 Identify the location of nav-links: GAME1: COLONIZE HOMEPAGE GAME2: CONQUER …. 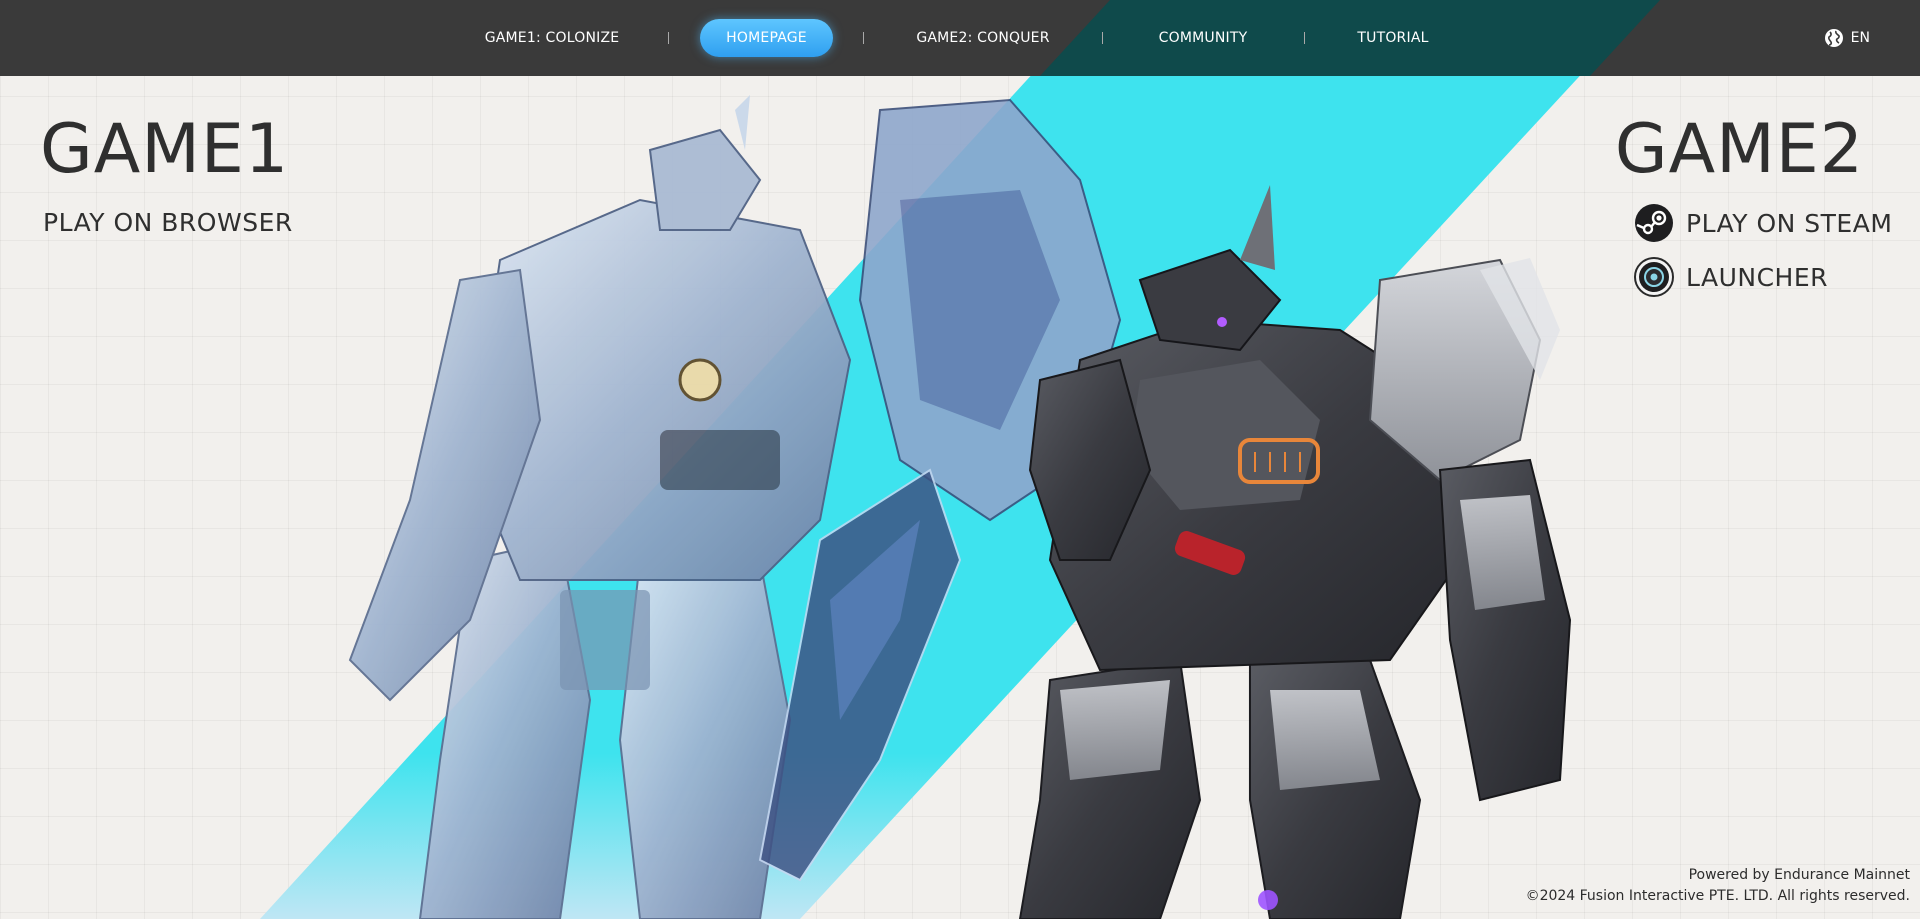
(960, 38).